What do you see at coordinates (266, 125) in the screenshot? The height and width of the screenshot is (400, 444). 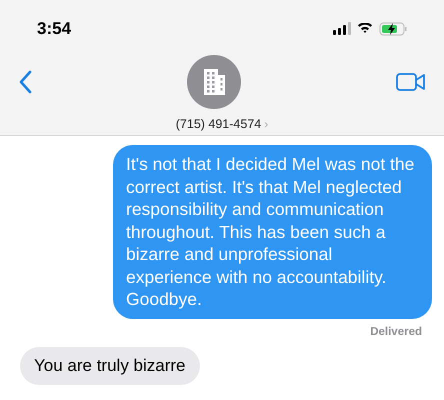 I see `contact-chevron: ›` at bounding box center [266, 125].